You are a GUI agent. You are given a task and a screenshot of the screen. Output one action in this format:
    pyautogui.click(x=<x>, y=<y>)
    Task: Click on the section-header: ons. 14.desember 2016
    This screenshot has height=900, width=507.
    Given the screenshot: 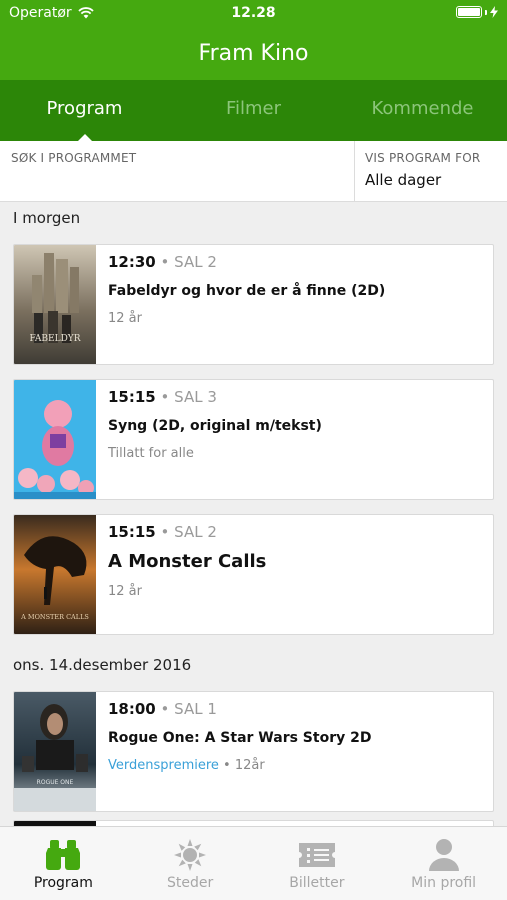 What is the action you would take?
    pyautogui.click(x=102, y=665)
    